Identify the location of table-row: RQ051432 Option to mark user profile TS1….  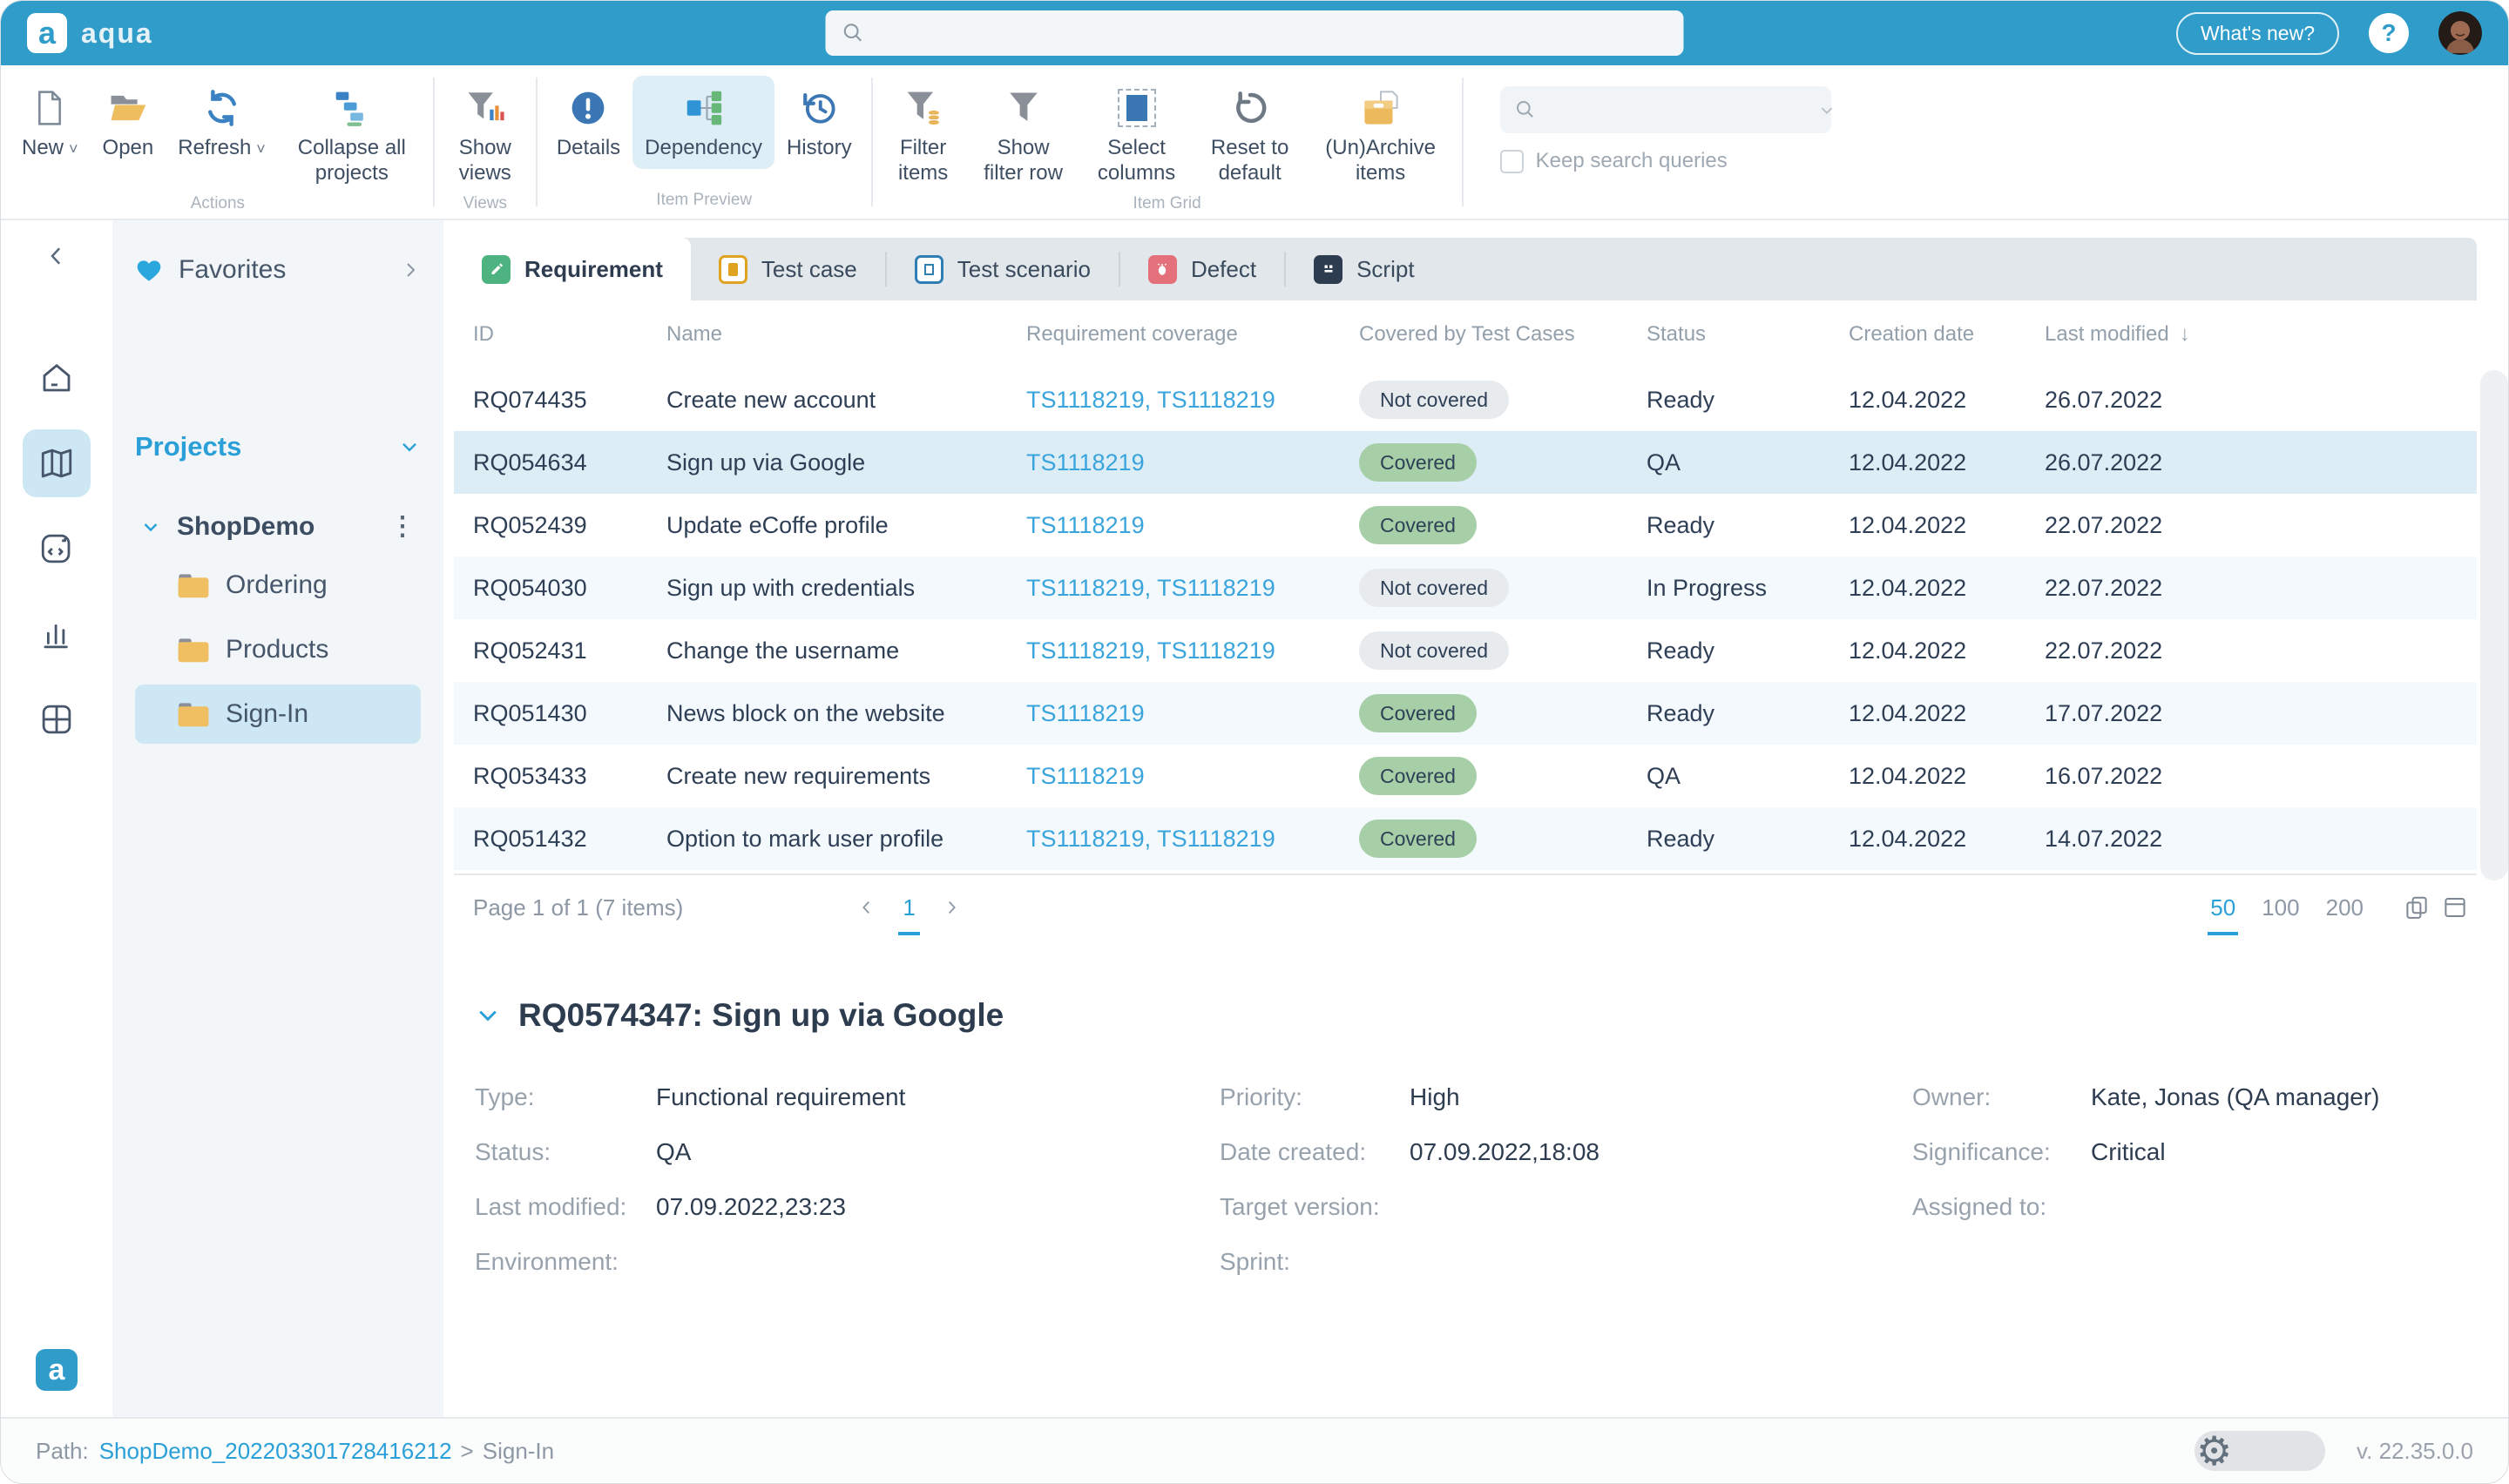
(1465, 838).